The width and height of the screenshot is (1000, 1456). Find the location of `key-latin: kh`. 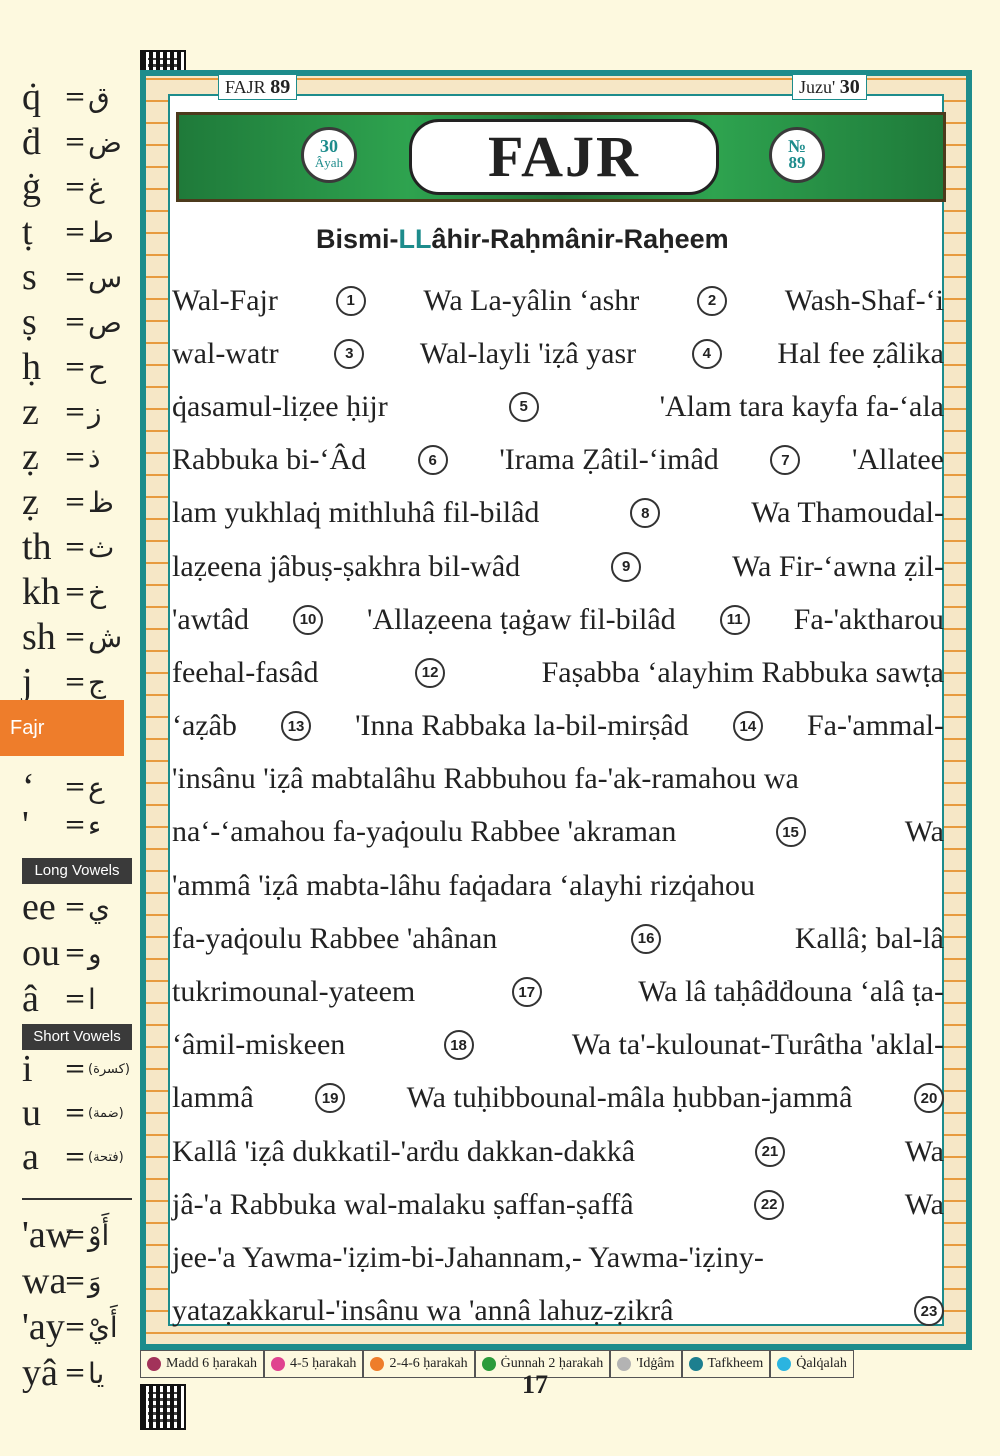

key-latin: kh is located at coordinates (41, 592).